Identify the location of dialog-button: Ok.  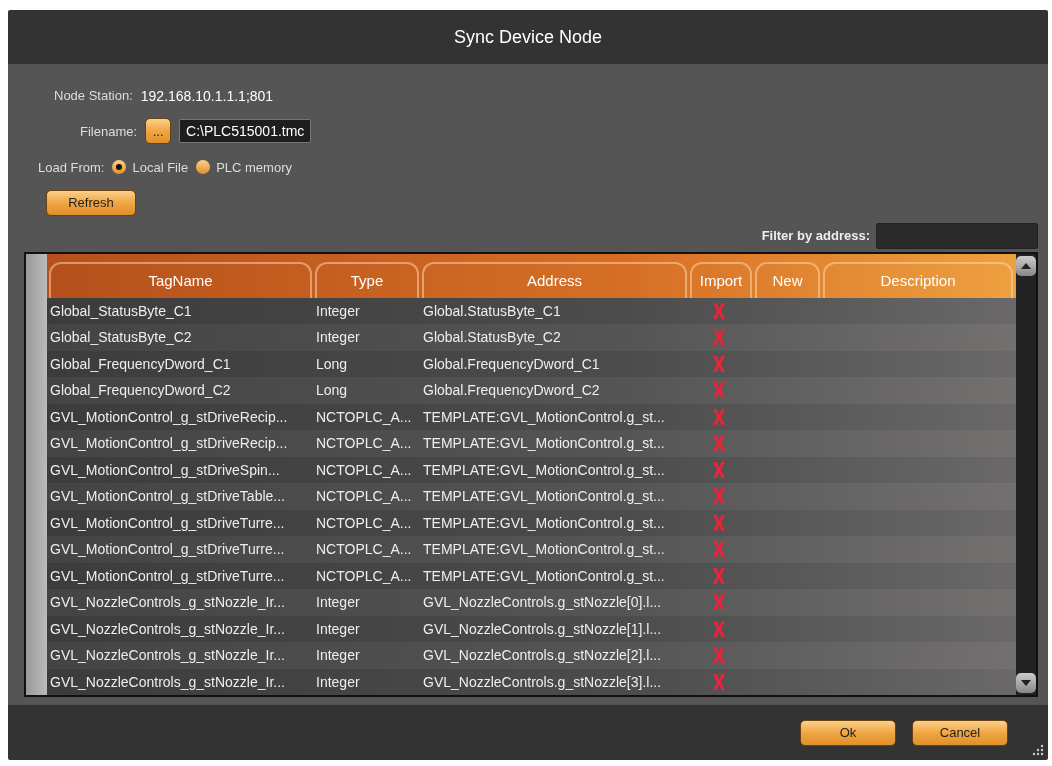
(848, 732).